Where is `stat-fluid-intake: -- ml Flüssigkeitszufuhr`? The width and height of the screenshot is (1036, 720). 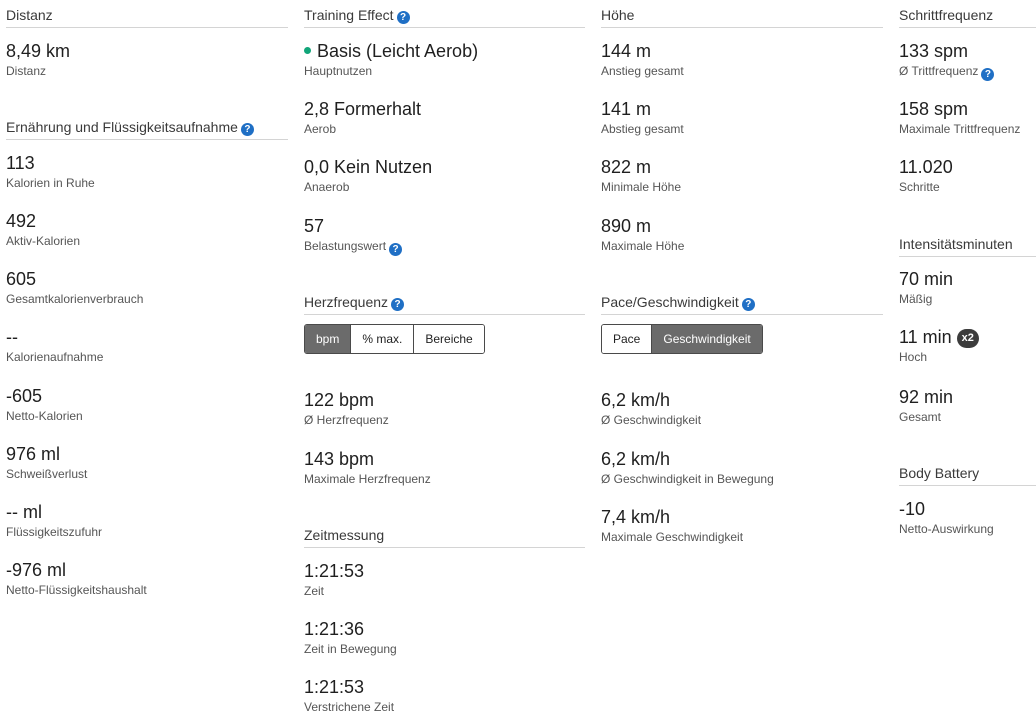
stat-fluid-intake: -- ml Flüssigkeitszufuhr is located at coordinates (54, 520).